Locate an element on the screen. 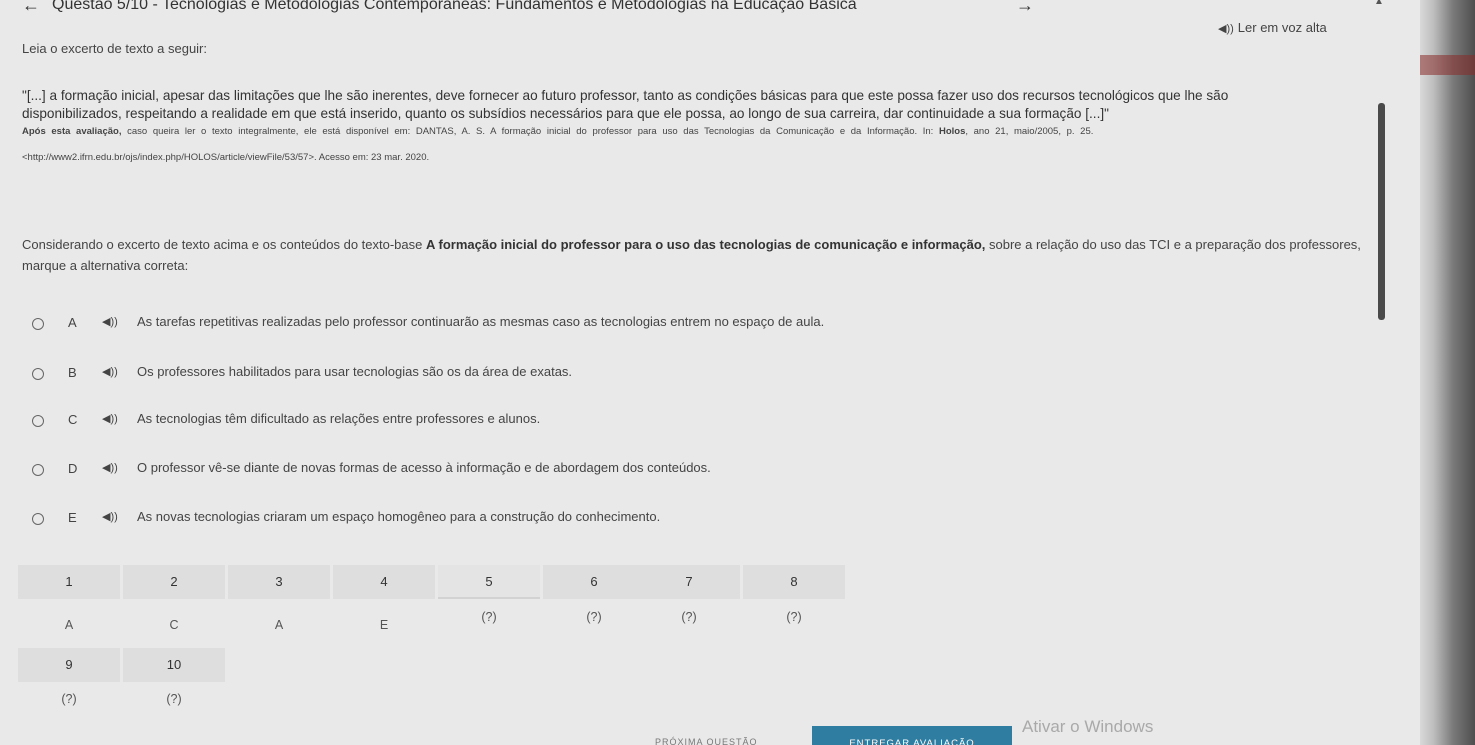 This screenshot has height=745, width=1475. screen-edge-background is located at coordinates (1447, 372).